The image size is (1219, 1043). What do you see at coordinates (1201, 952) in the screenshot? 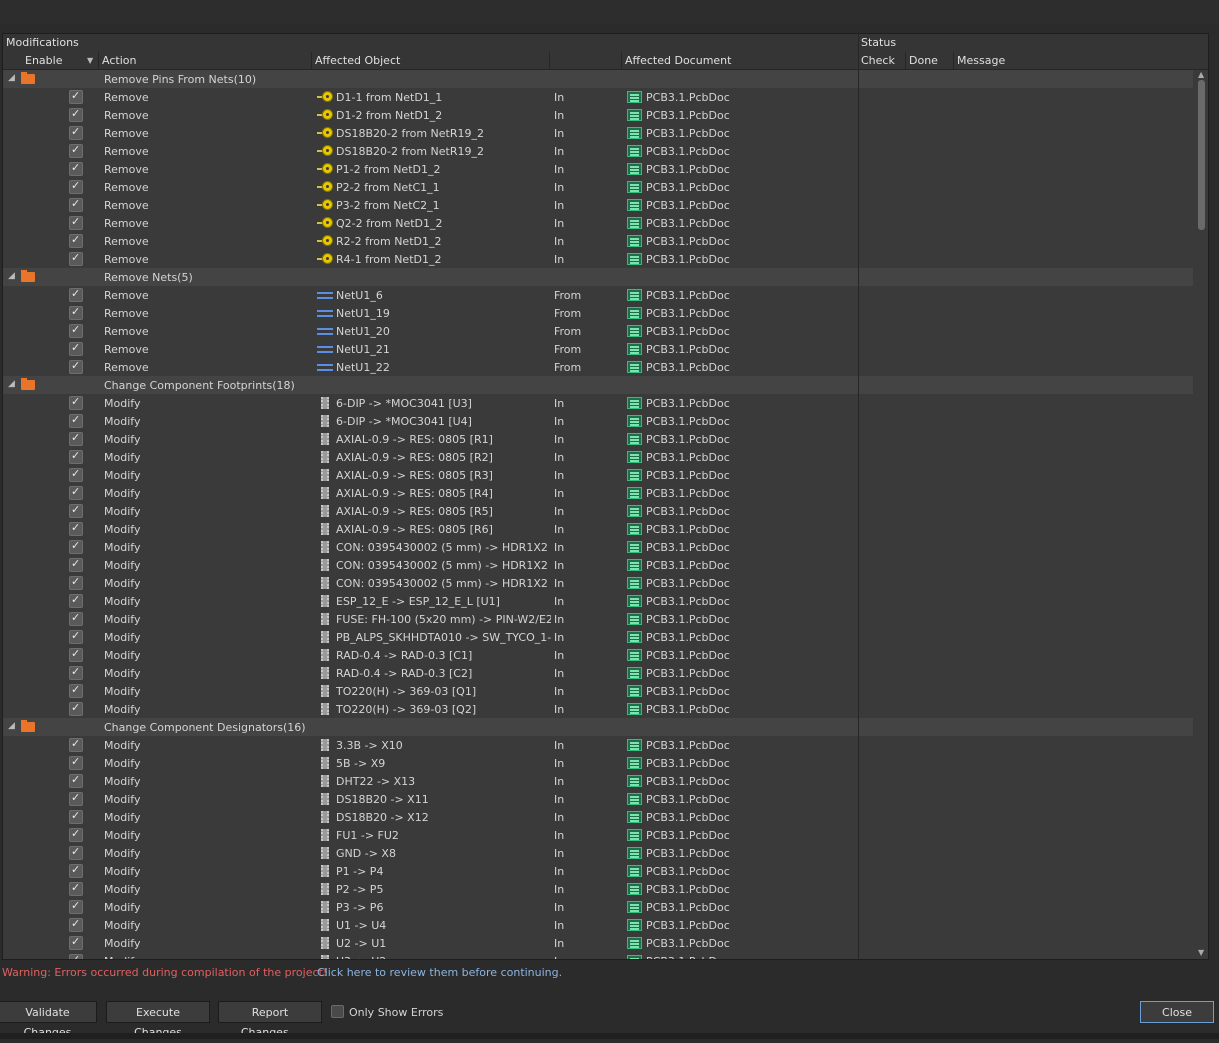
I see `scroll-down-arrow-icon: ▼` at bounding box center [1201, 952].